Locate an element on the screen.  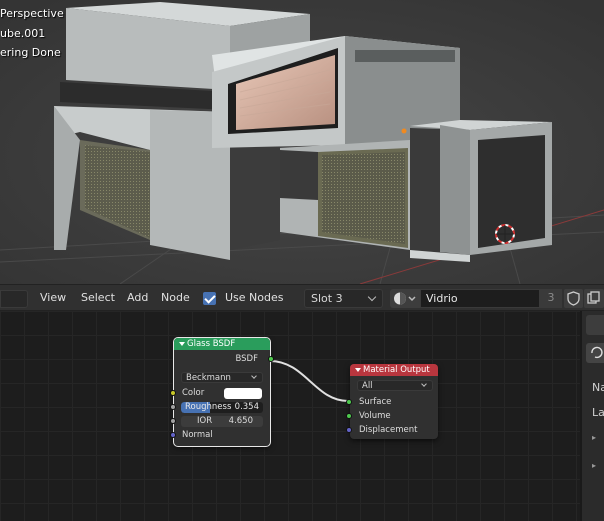
props-label-label: Lab is located at coordinates (598, 412).